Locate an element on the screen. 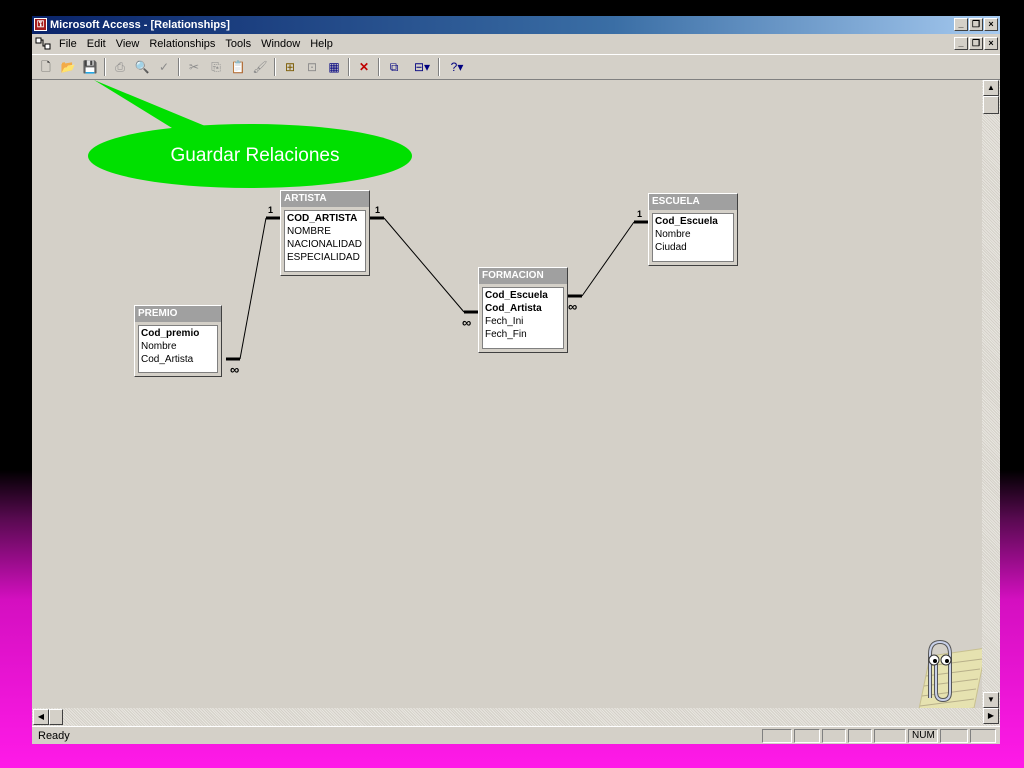  window-title: Microsoft Access - [Relationships] is located at coordinates (140, 25).